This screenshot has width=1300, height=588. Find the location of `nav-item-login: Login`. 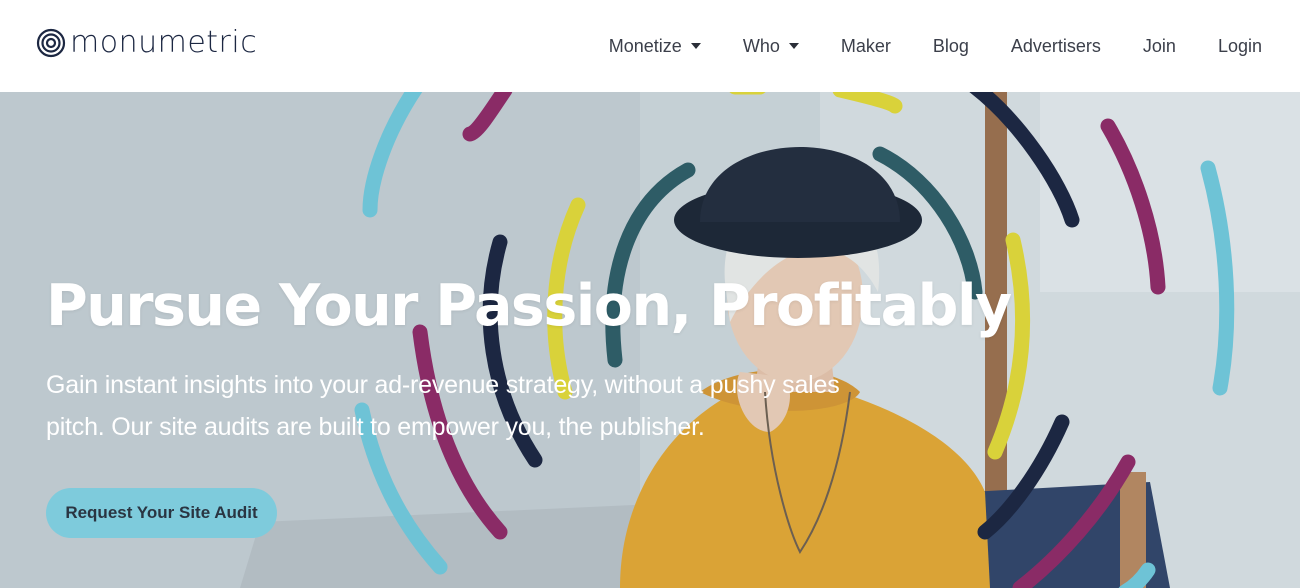

nav-item-login: Login is located at coordinates (1240, 46).